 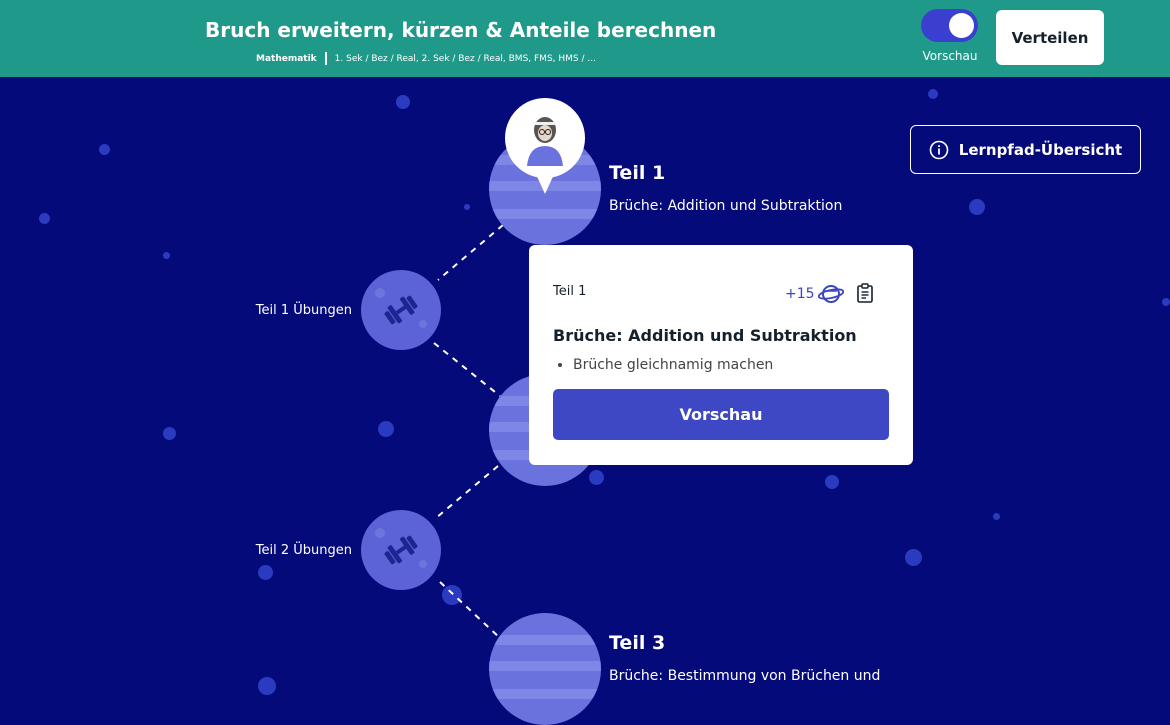 What do you see at coordinates (1040, 149) in the screenshot?
I see `overview-button-label: Lernpfad-Übersicht` at bounding box center [1040, 149].